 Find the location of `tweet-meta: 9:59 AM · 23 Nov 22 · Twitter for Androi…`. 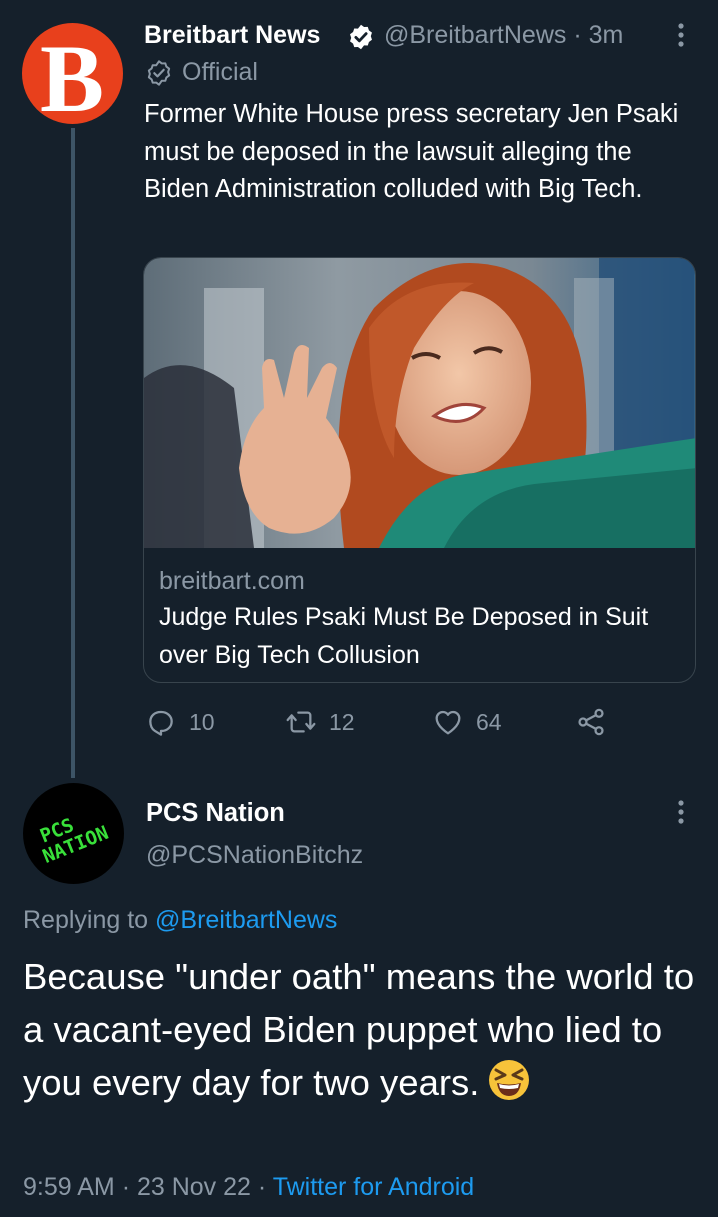

tweet-meta: 9:59 AM · 23 Nov 22 · Twitter for Androi… is located at coordinates (248, 1187).